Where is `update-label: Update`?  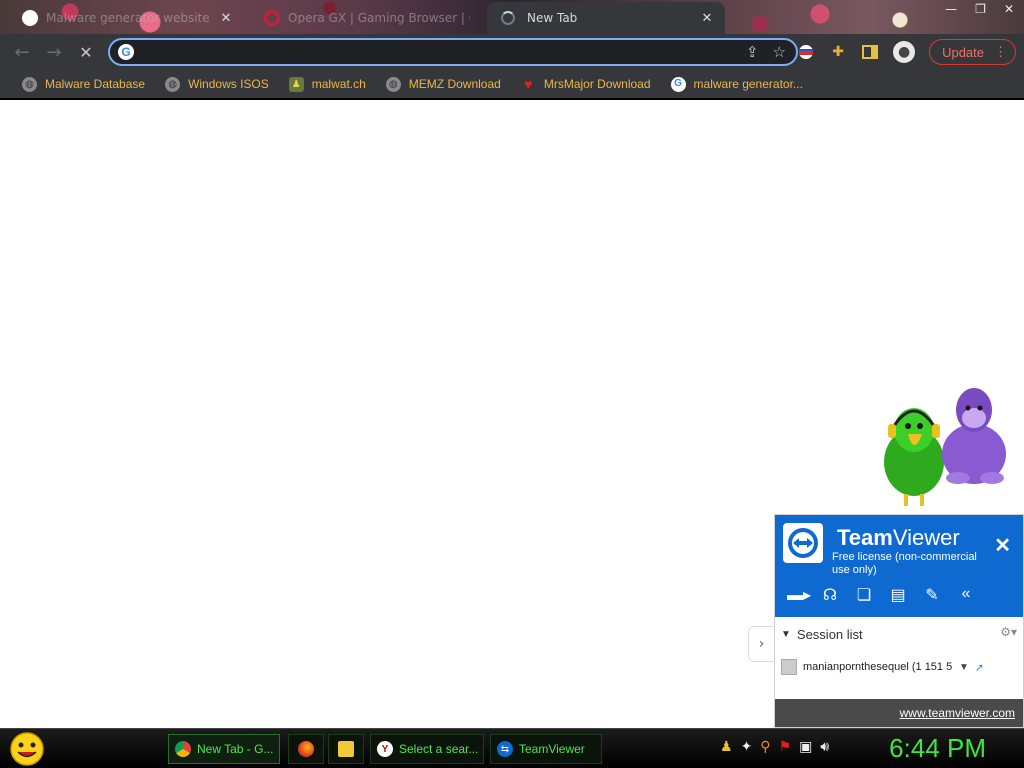
update-label: Update is located at coordinates (963, 52).